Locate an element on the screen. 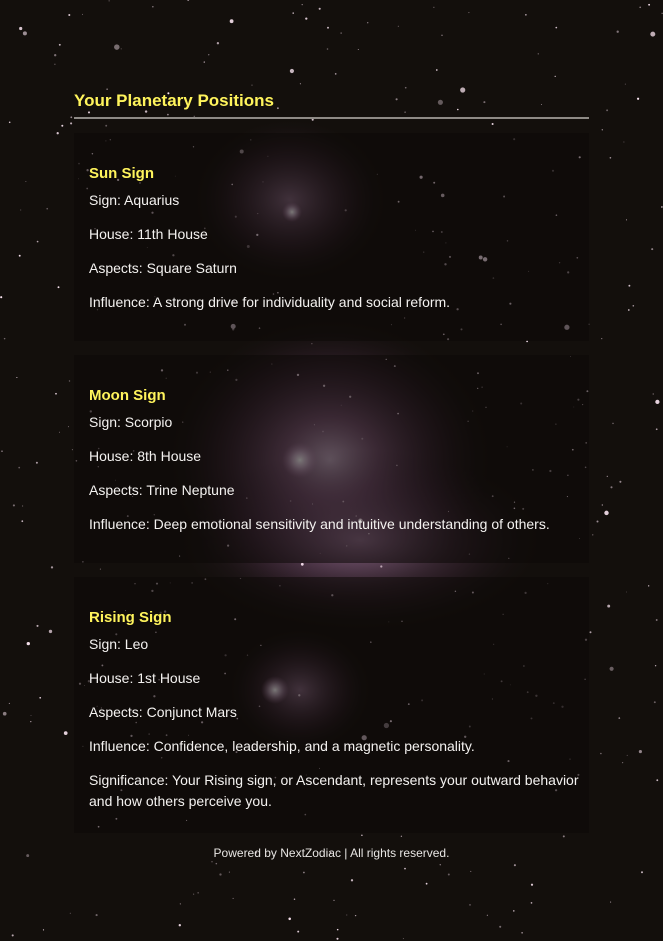  sign-line: Sign: Leo is located at coordinates (119, 644).